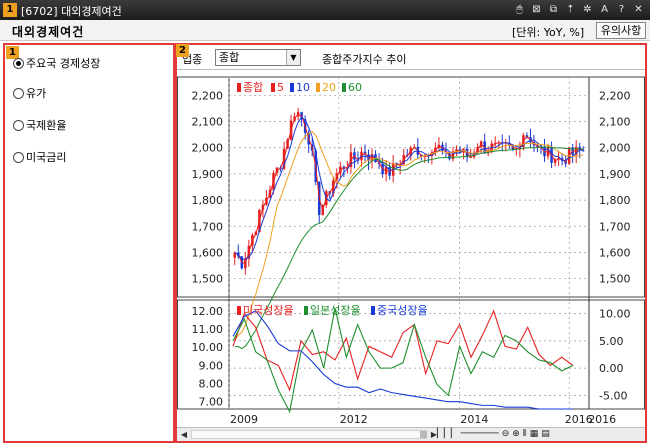  What do you see at coordinates (325, 30) in the screenshot?
I see `header-bar: 대외경제여건 [단위: YoY, %] 유의사항` at bounding box center [325, 30].